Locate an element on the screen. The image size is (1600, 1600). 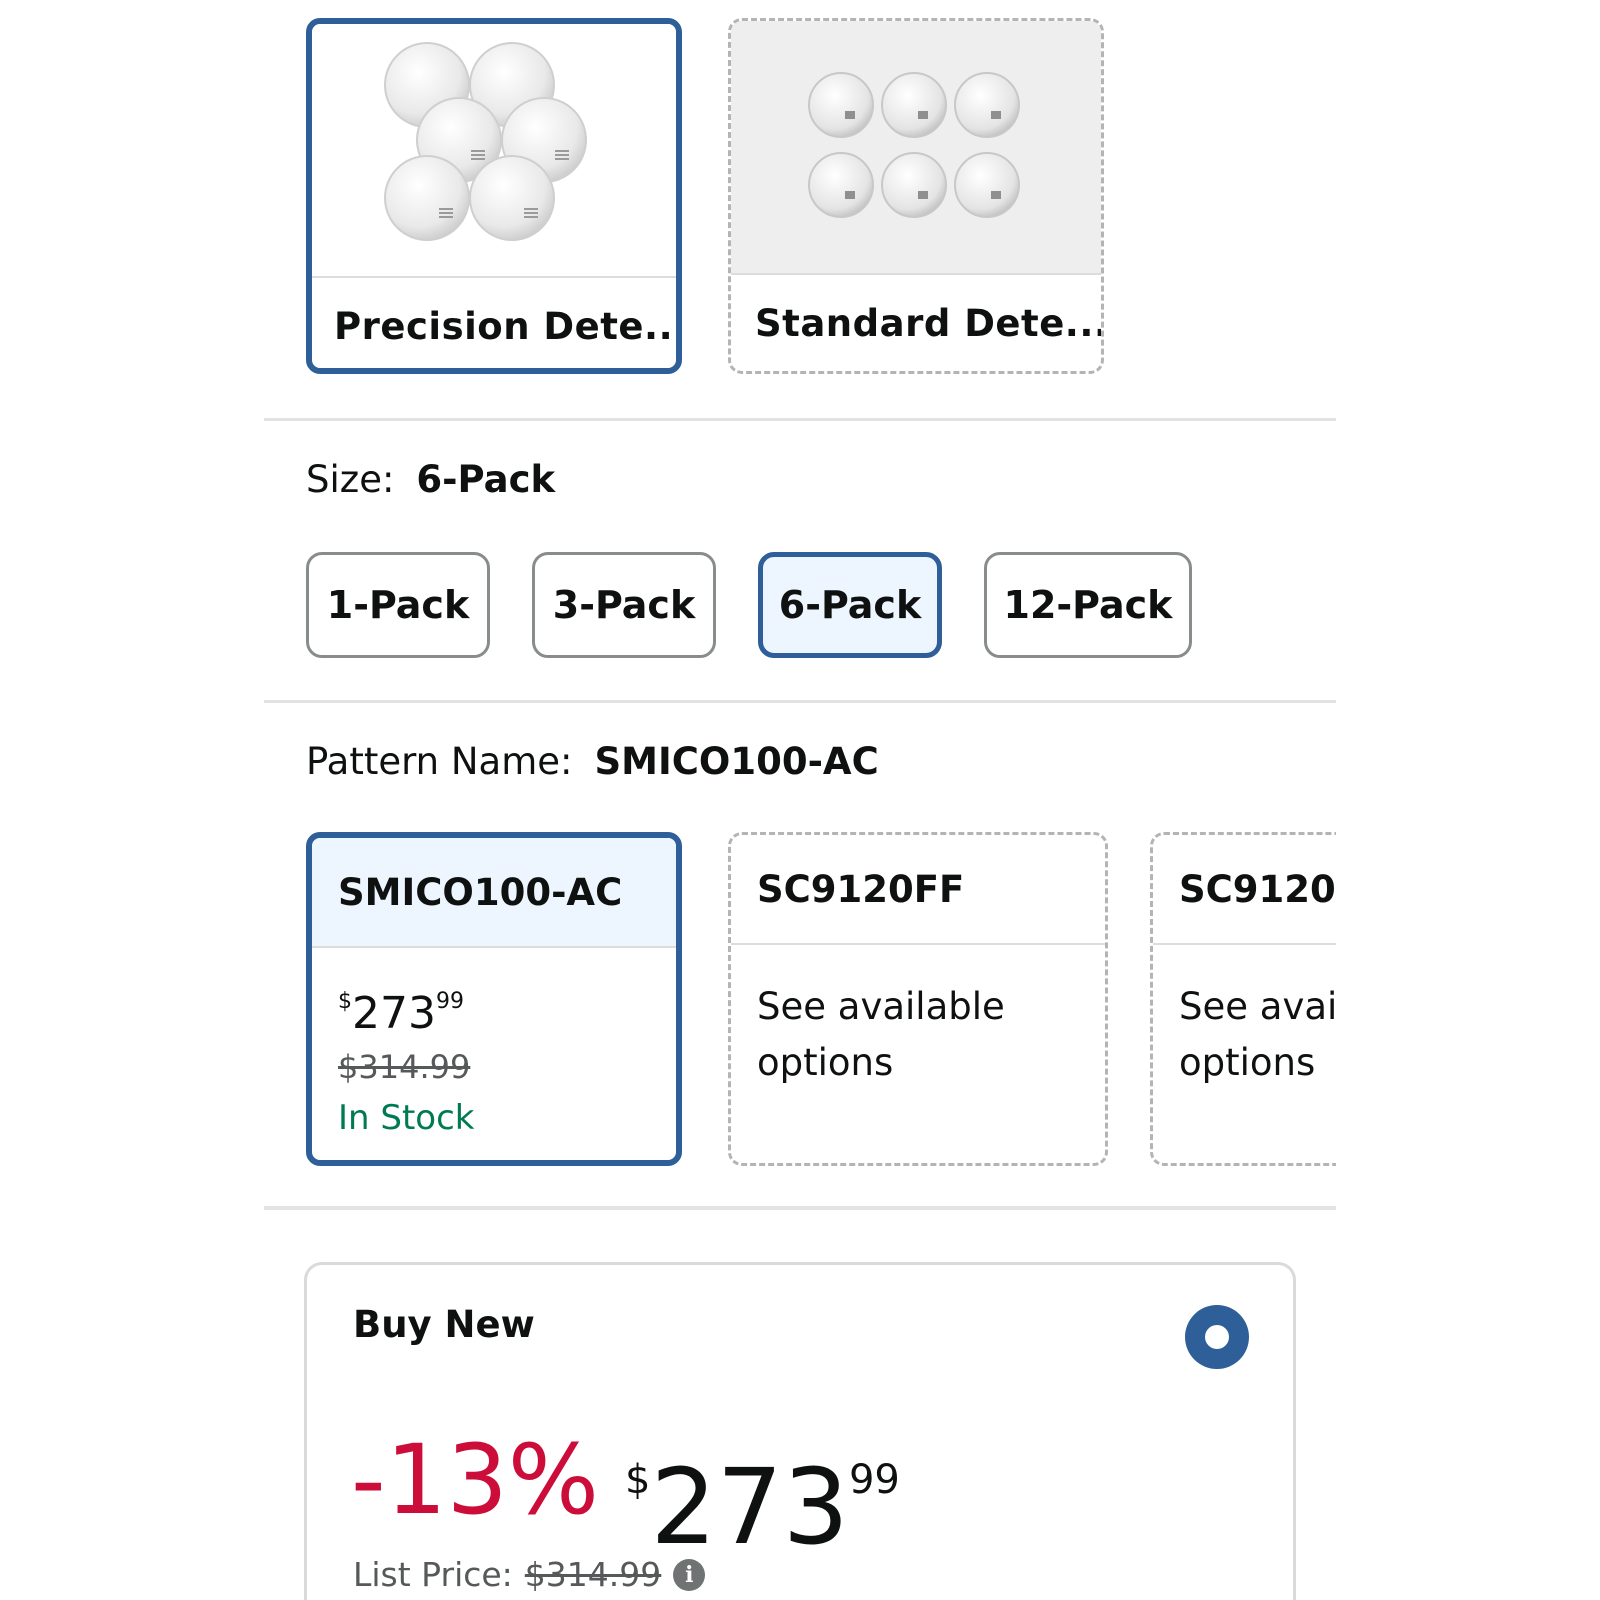
smoke-detector-grid-icon is located at coordinates (914, 145).